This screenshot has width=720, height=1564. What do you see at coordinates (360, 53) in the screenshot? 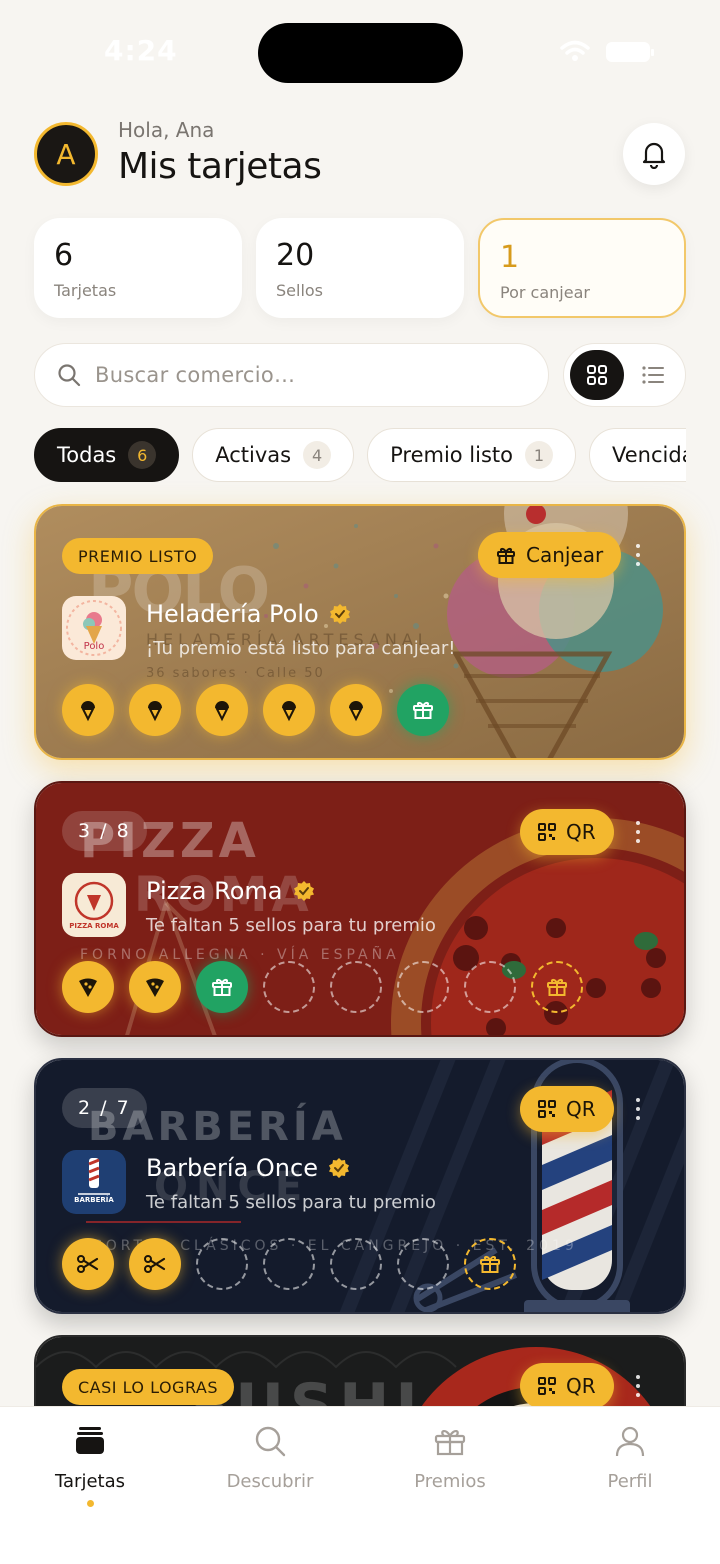
I see `dynamic-island` at bounding box center [360, 53].